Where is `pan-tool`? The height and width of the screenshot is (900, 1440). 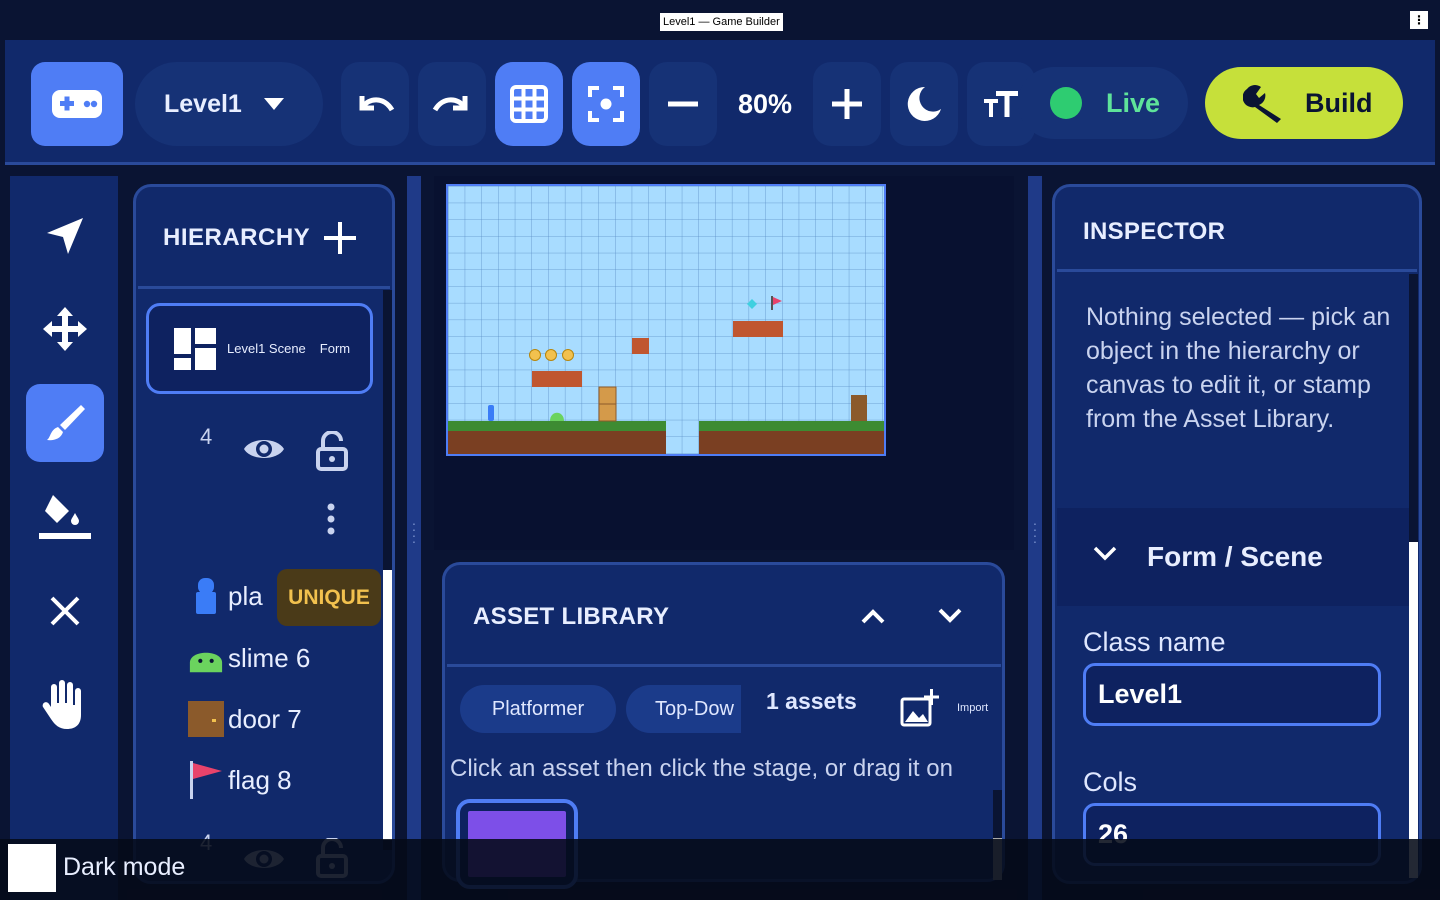
pan-tool is located at coordinates (65, 705).